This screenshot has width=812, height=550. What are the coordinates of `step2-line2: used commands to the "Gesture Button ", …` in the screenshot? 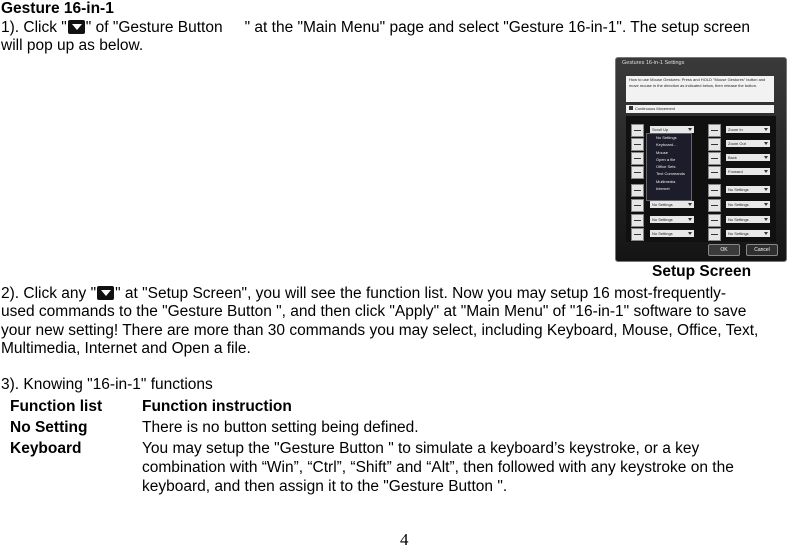 It's located at (374, 311).